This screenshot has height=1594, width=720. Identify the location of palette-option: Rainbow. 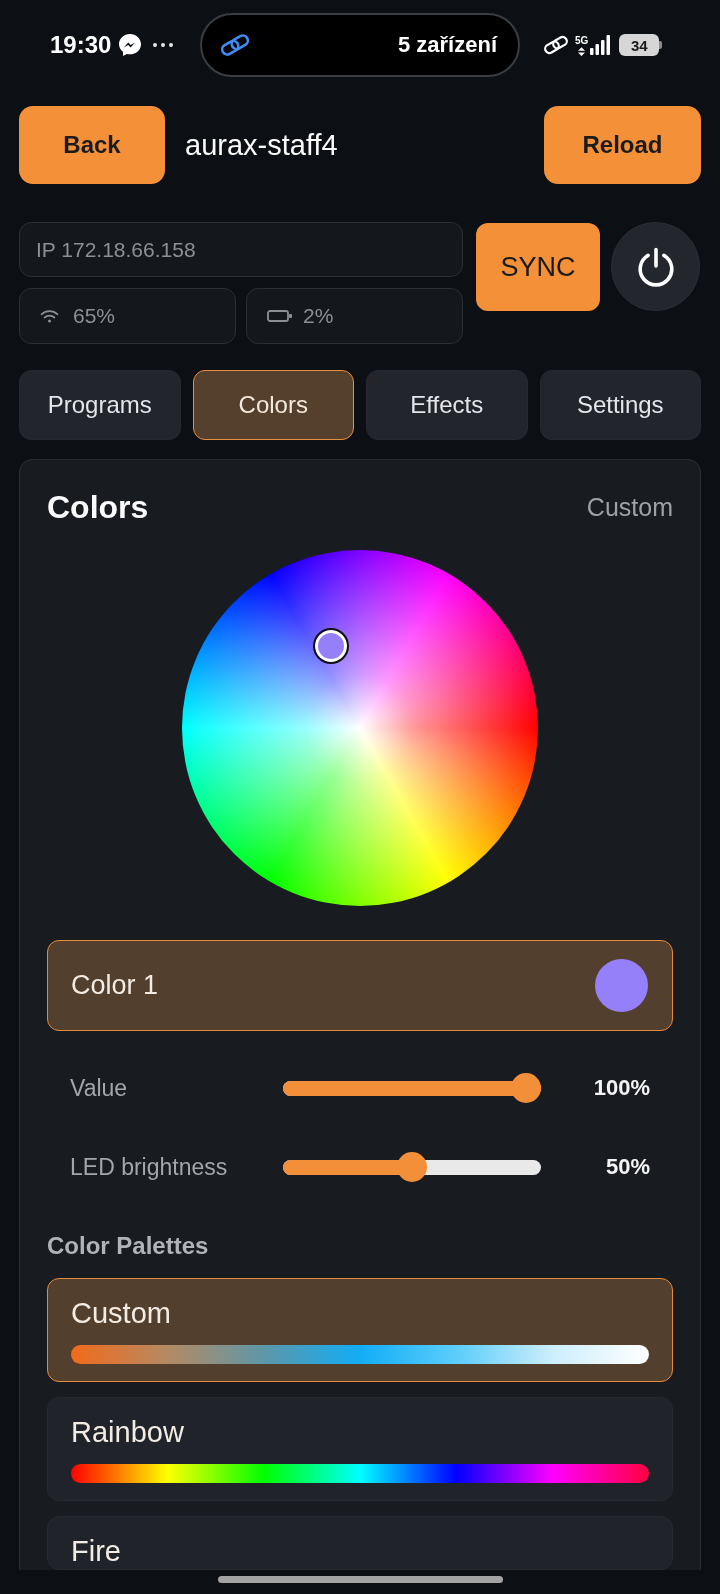
(360, 1449).